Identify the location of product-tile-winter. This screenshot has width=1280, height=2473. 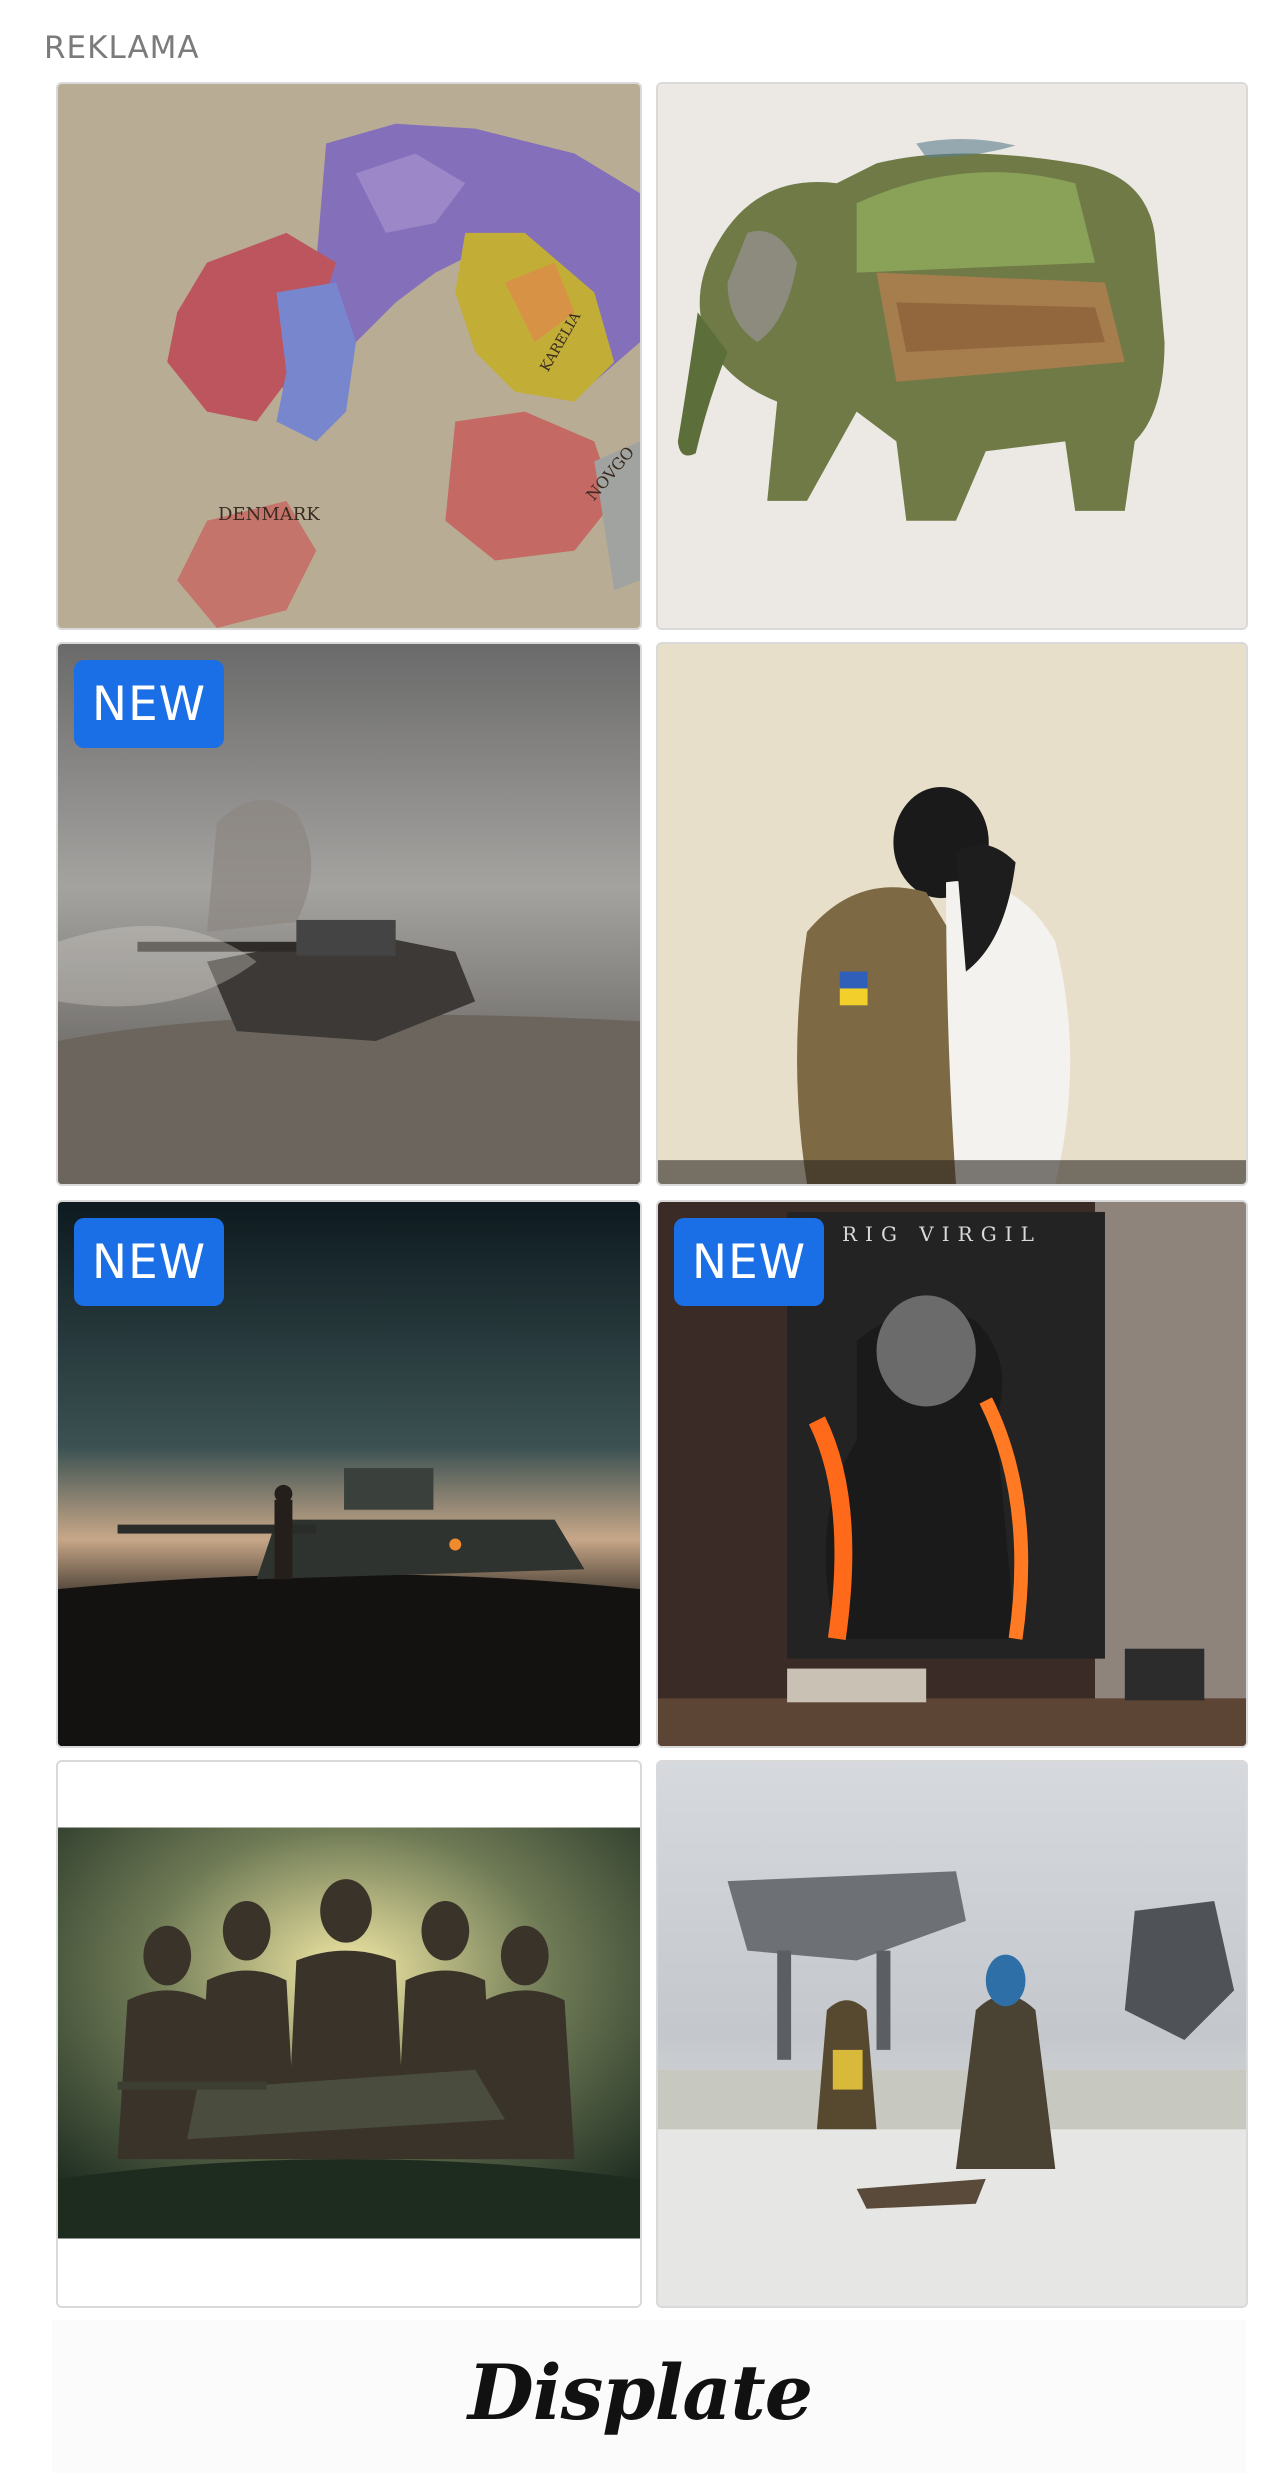
(952, 2034).